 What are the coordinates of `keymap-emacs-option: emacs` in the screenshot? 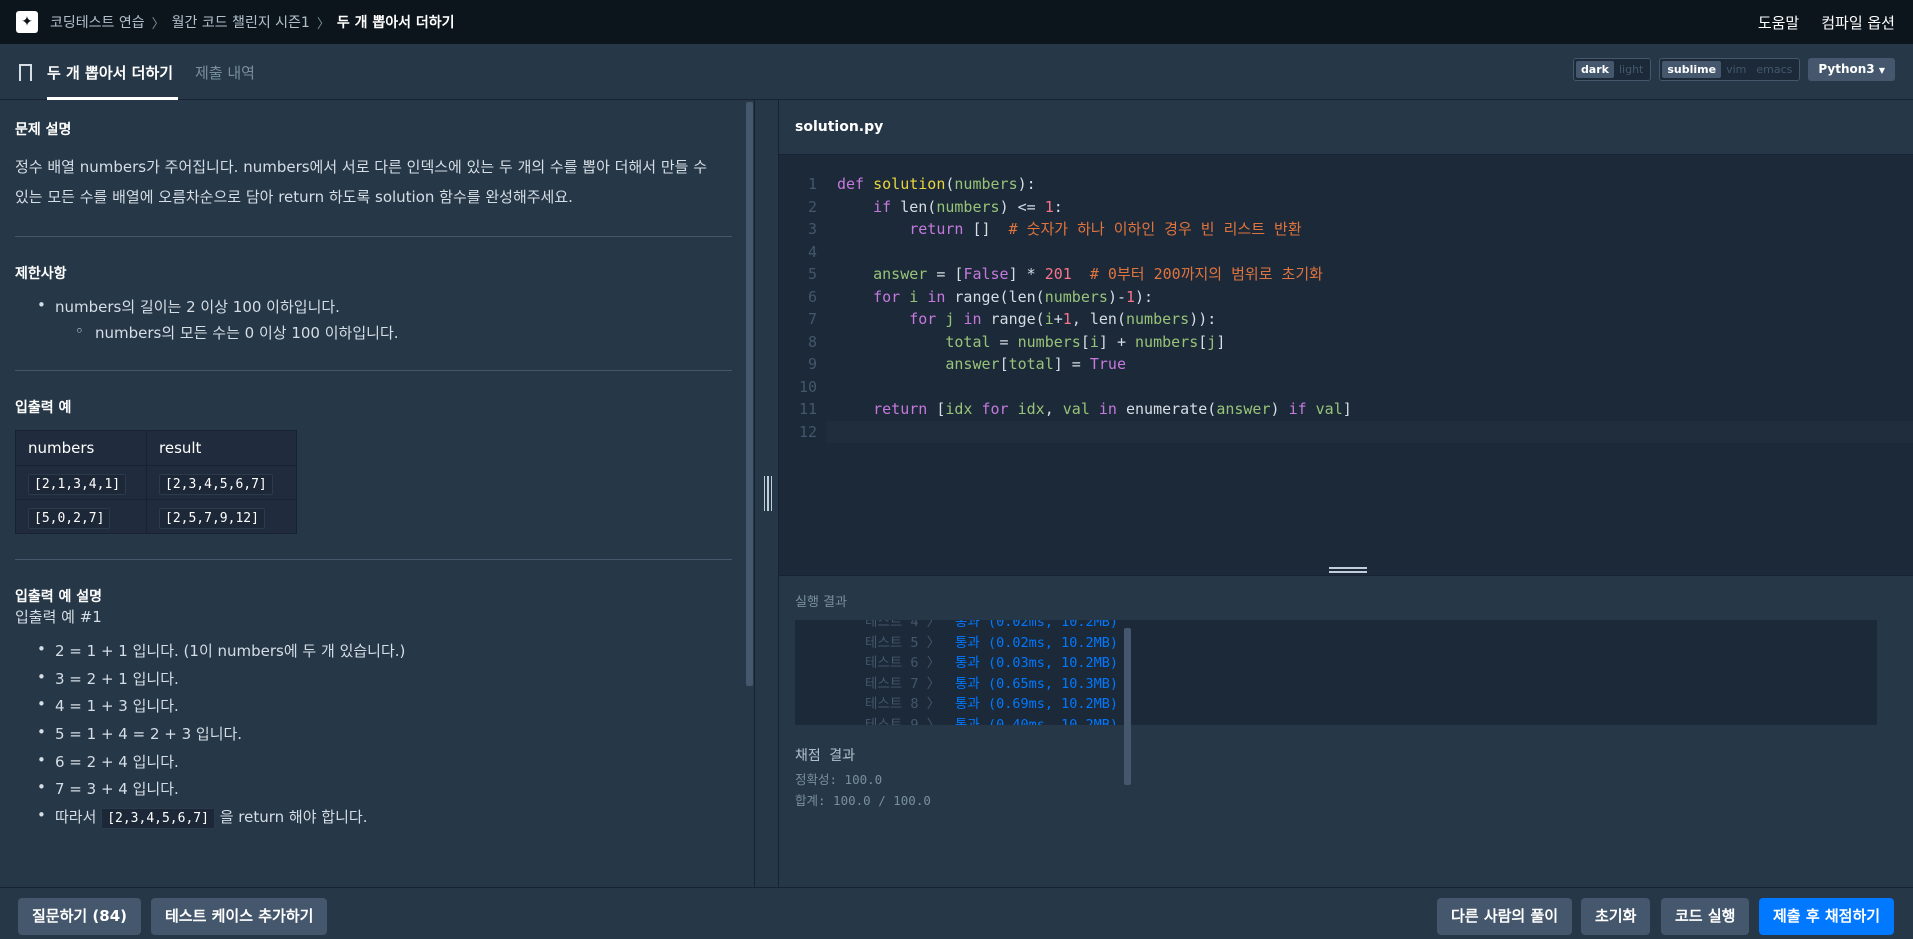 It's located at (1774, 69).